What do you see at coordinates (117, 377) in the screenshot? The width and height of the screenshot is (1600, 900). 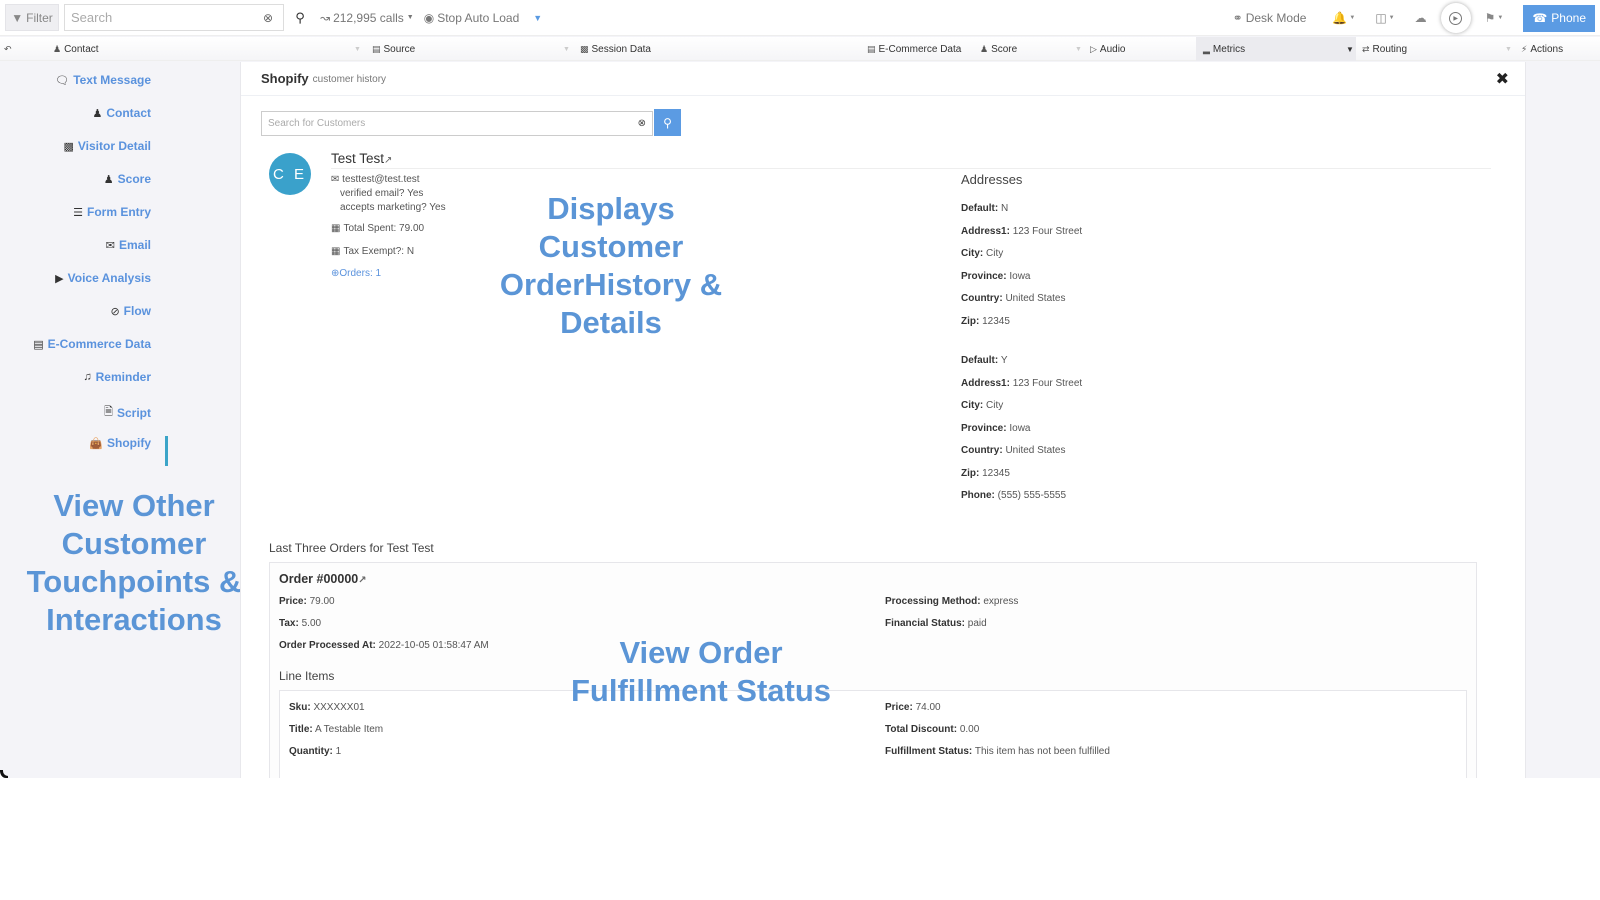 I see `sidebar-item-reminder: ♫ Reminder` at bounding box center [117, 377].